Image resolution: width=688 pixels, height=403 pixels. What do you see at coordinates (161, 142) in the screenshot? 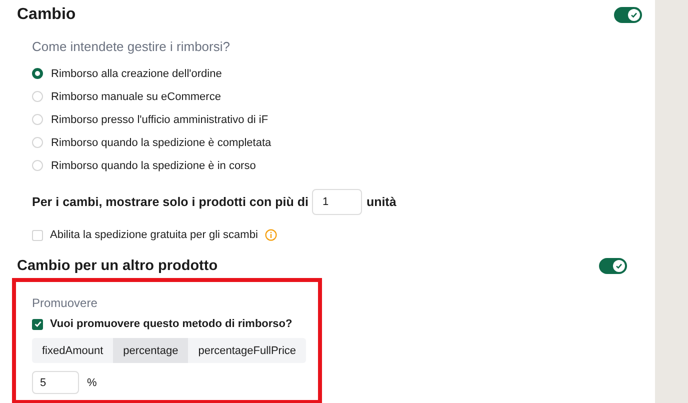
I see `radio-label: Rimborso quando la spedizione è completata` at bounding box center [161, 142].